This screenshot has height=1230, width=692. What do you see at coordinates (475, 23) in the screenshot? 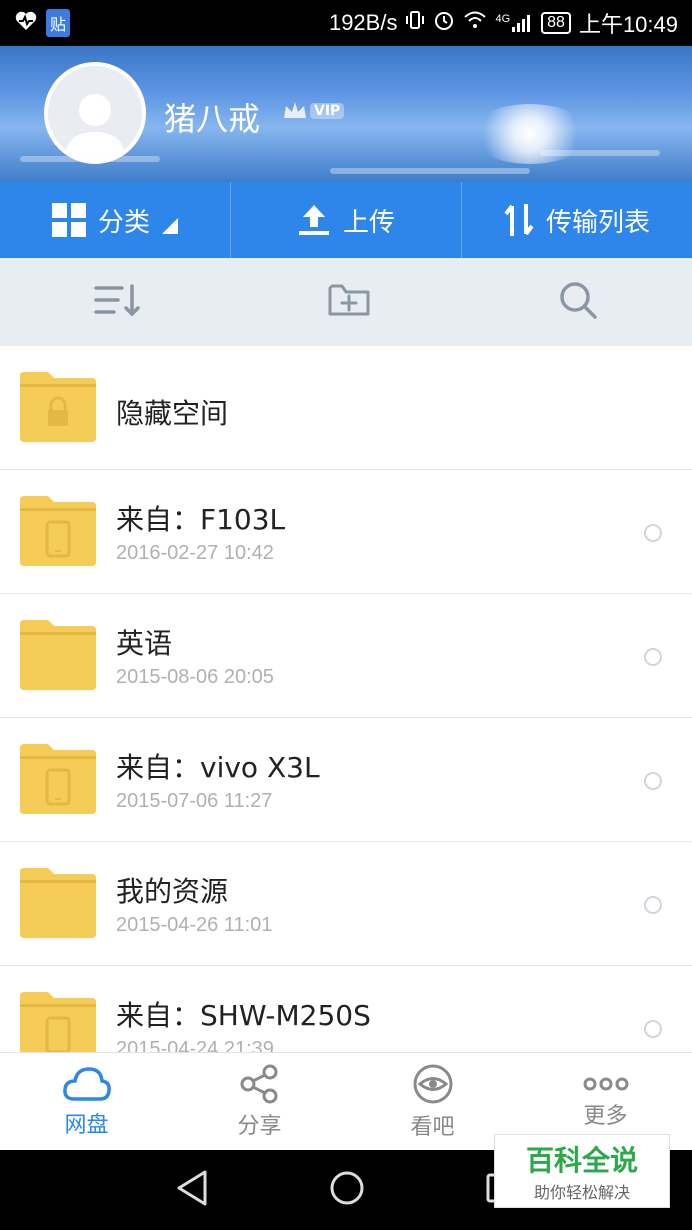
I see `wifi-icon` at bounding box center [475, 23].